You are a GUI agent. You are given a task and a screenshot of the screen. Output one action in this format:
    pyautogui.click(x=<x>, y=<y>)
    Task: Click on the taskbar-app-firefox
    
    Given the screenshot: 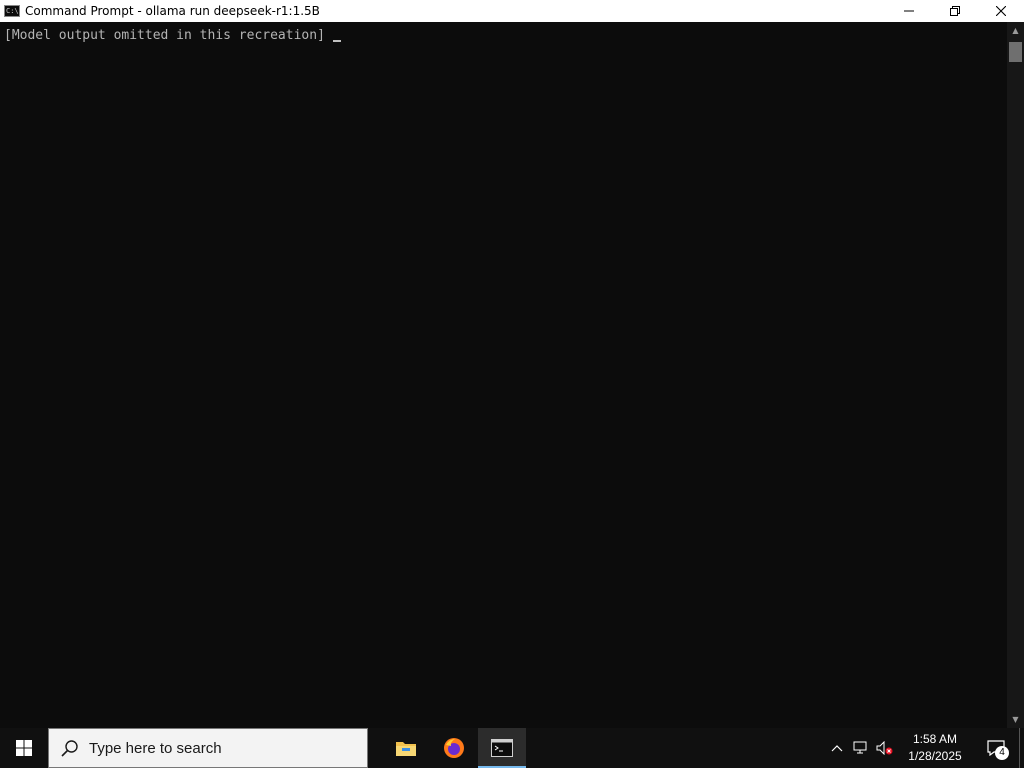 What is the action you would take?
    pyautogui.click(x=454, y=748)
    